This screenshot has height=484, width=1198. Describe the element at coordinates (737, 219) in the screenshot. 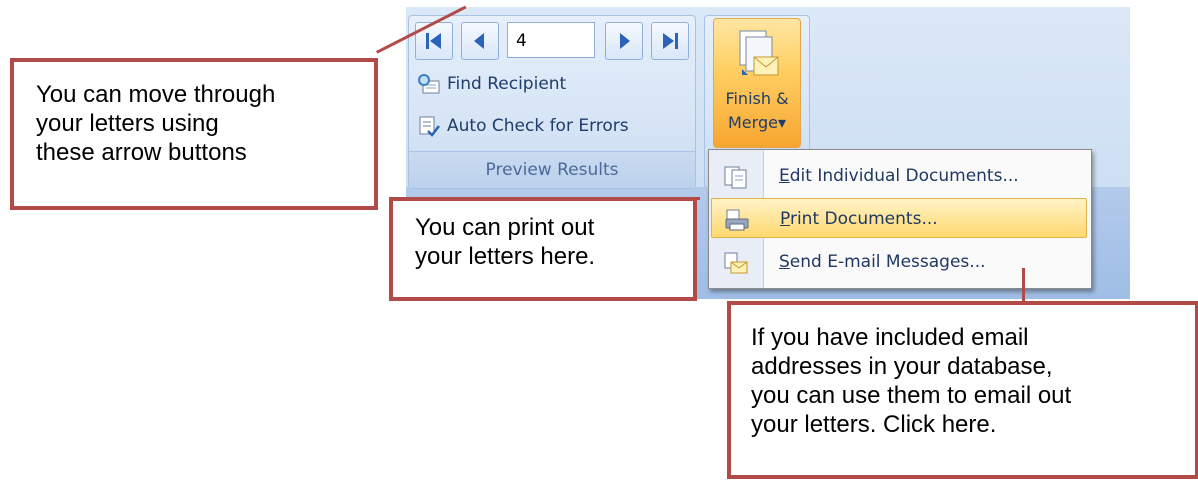

I see `printer-icon` at that location.